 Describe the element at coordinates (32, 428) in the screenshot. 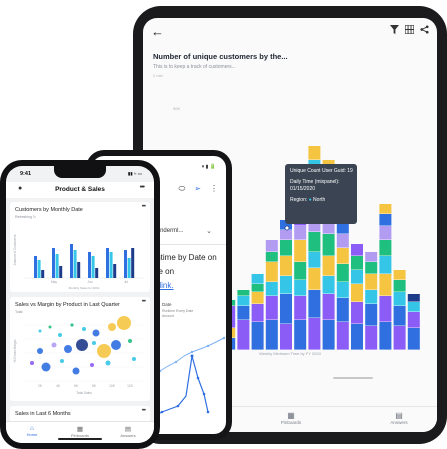

I see `home-icon: ⌂` at that location.